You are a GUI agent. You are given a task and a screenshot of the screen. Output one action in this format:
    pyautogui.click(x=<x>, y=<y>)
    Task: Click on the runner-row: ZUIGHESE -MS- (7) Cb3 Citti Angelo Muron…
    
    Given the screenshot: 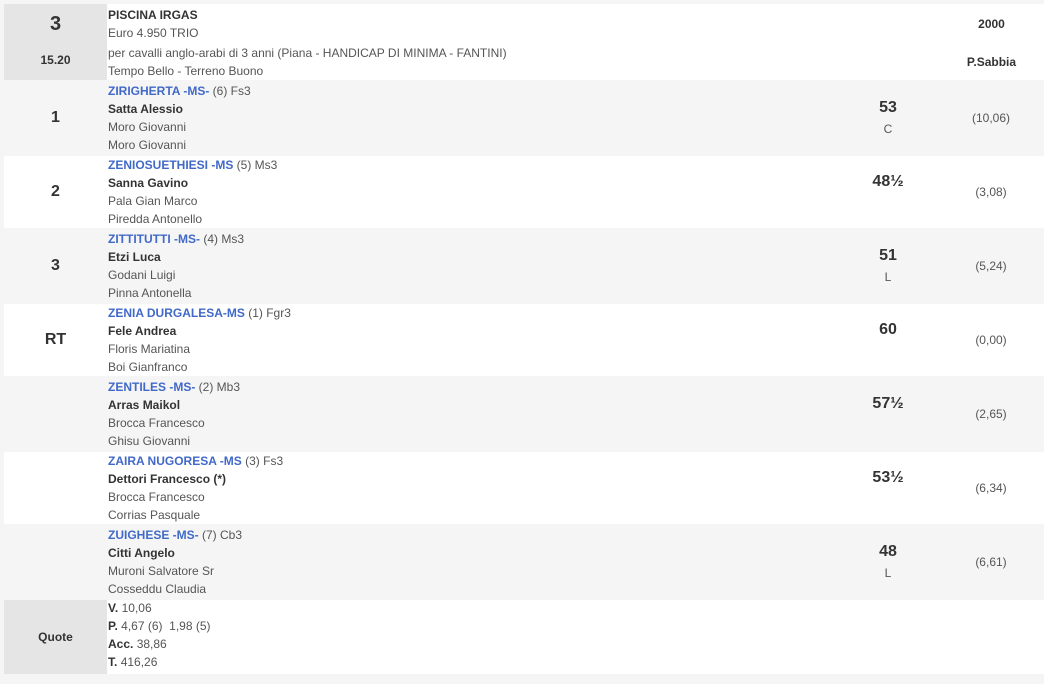 What is the action you would take?
    pyautogui.click(x=524, y=562)
    